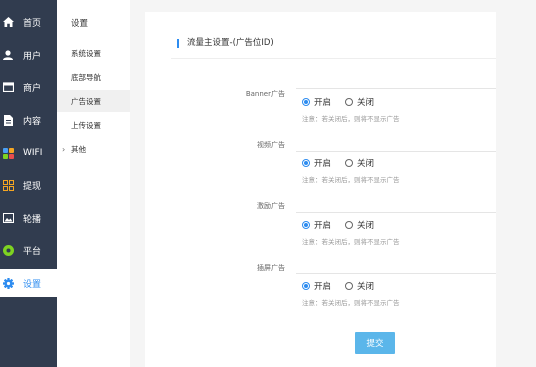  Describe the element at coordinates (32, 88) in the screenshot. I see `sidebar-item-label: 商户` at that location.